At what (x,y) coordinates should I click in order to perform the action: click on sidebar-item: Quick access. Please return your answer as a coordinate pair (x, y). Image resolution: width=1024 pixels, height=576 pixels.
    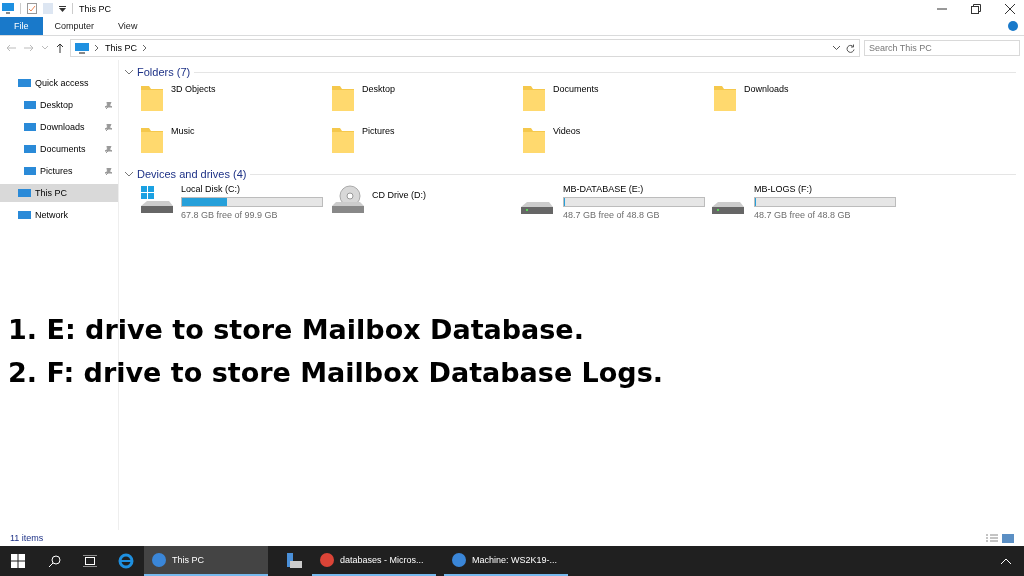
    Looking at the image, I should click on (59, 83).